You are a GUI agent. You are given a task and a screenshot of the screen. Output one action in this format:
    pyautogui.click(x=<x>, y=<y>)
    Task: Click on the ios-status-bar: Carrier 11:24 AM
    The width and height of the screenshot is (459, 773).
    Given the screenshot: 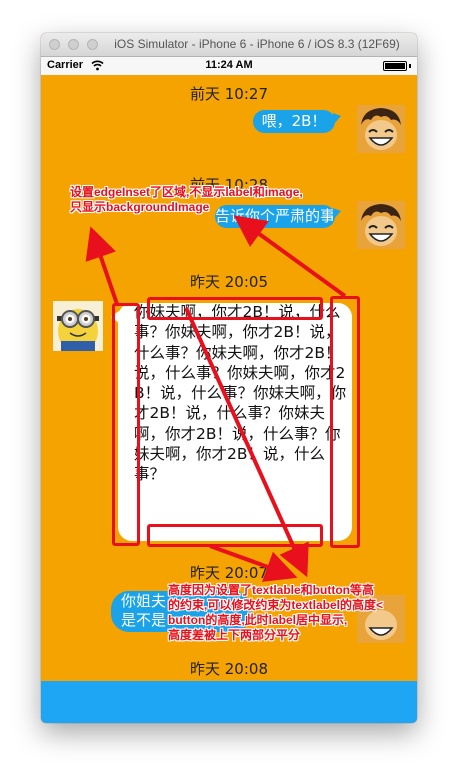 What is the action you would take?
    pyautogui.click(x=229, y=66)
    